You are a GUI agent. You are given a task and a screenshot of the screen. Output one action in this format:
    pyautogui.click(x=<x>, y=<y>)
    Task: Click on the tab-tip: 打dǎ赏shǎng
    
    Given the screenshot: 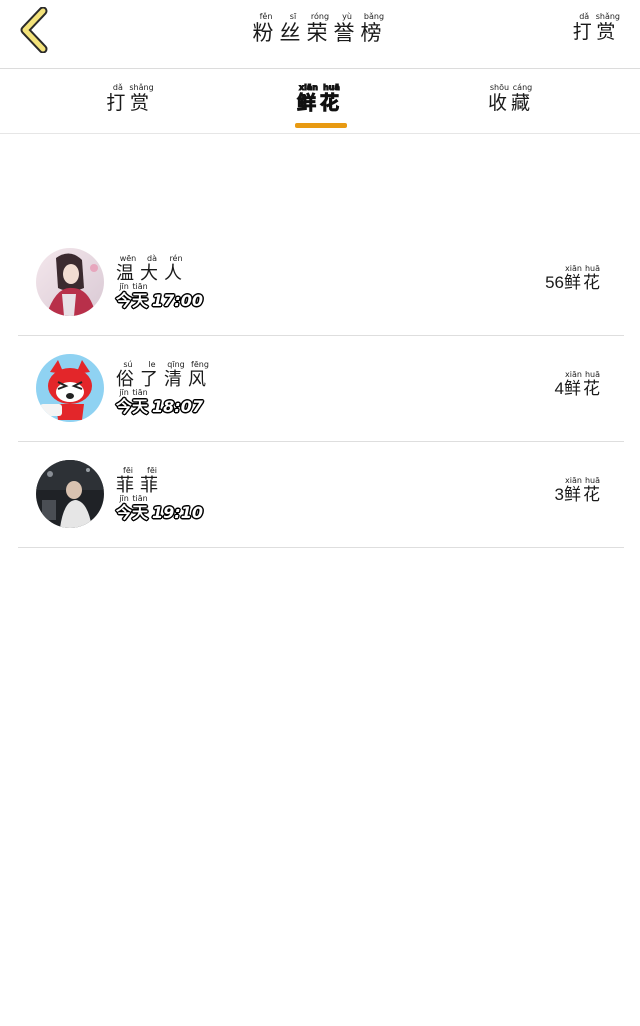 What is the action you would take?
    pyautogui.click(x=130, y=99)
    